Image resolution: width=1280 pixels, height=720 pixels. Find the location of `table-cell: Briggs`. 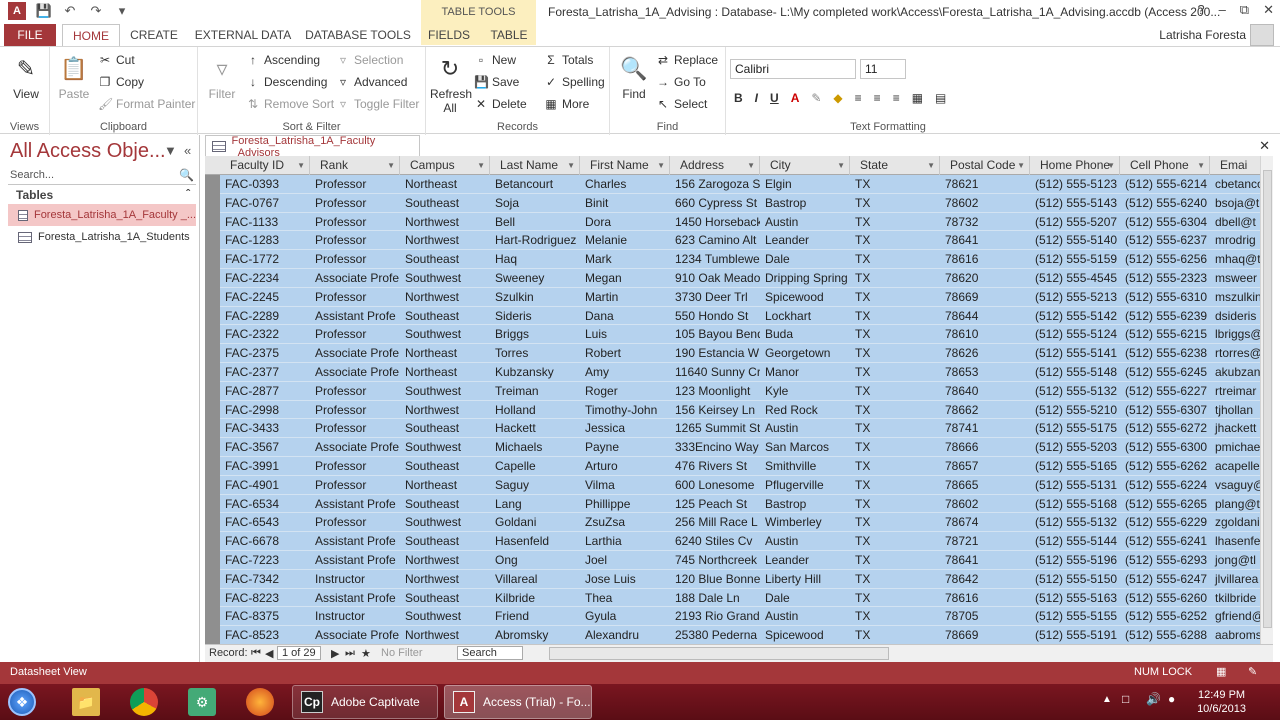

table-cell: Briggs is located at coordinates (535, 334).